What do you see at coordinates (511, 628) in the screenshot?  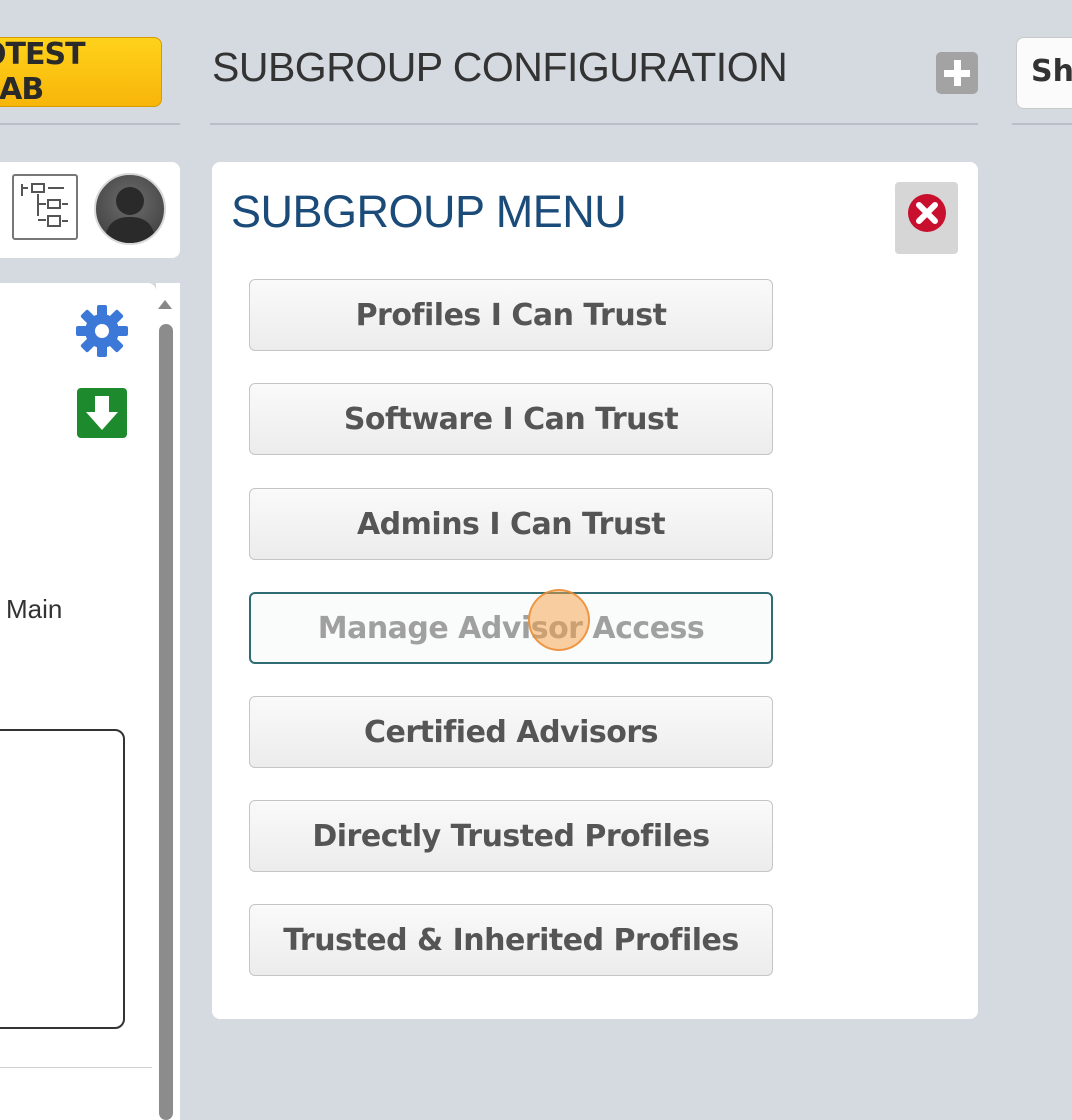 I see `manage-advisor-access-button: Manage Advisor Access` at bounding box center [511, 628].